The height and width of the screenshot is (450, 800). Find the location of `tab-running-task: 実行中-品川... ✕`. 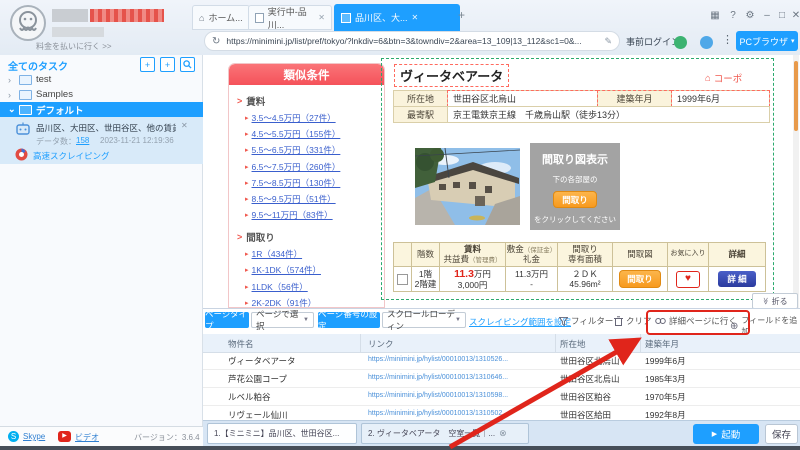

tab-running-task: 実行中-品川... ✕ is located at coordinates (290, 17).